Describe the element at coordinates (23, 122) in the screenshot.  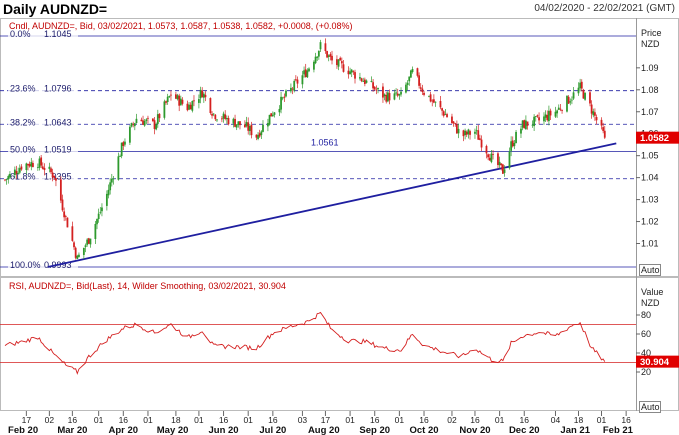
I see `fib-pct-label: 38.2%` at that location.